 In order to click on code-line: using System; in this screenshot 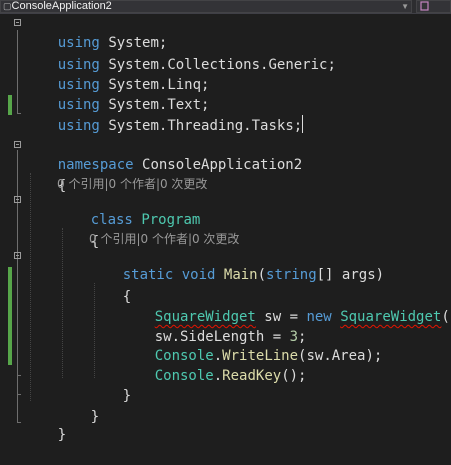, I will do `click(237, 32)`.